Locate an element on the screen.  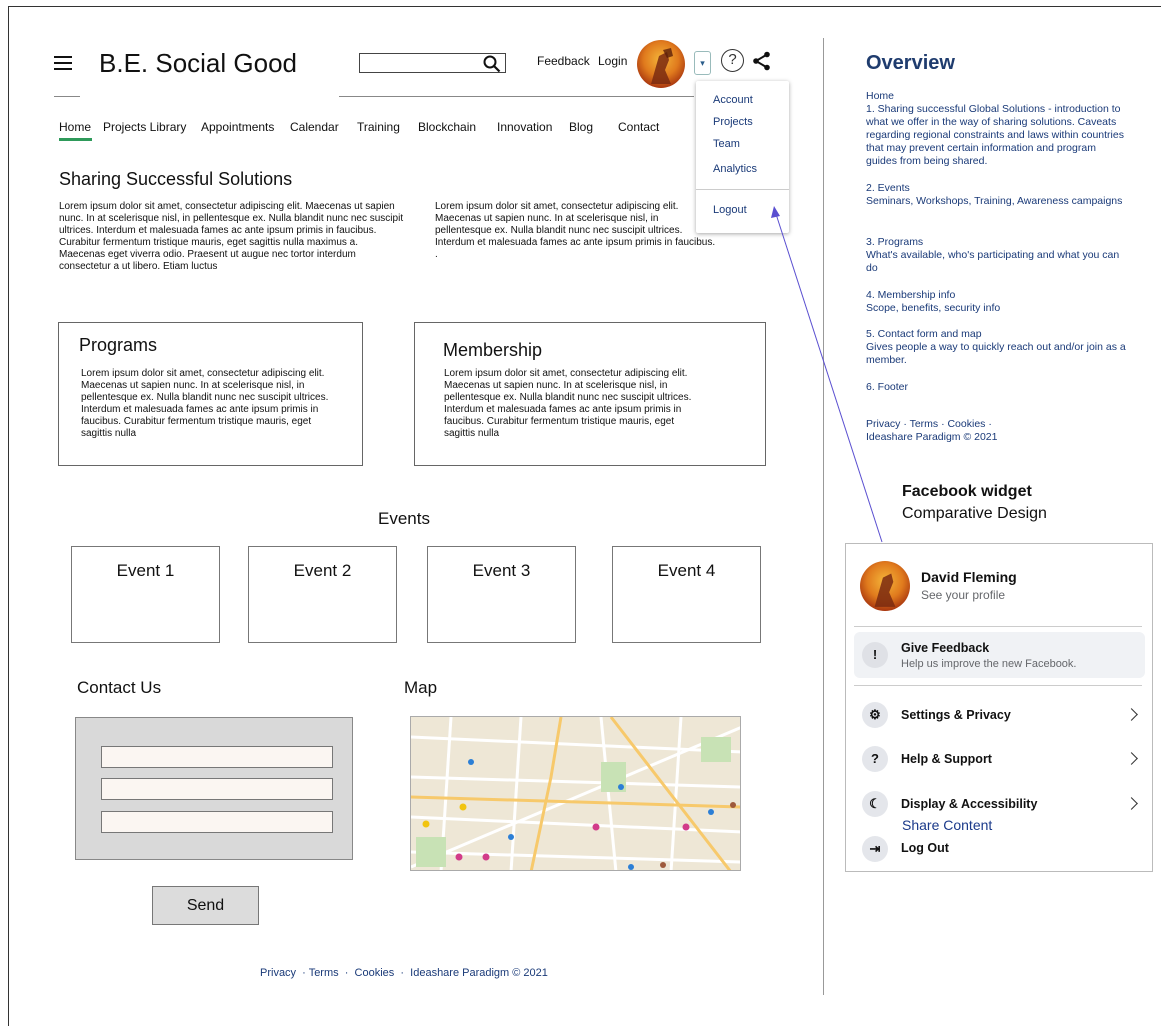
give-feedback-sub: Help us improve the new Facebook. is located at coordinates (989, 664).